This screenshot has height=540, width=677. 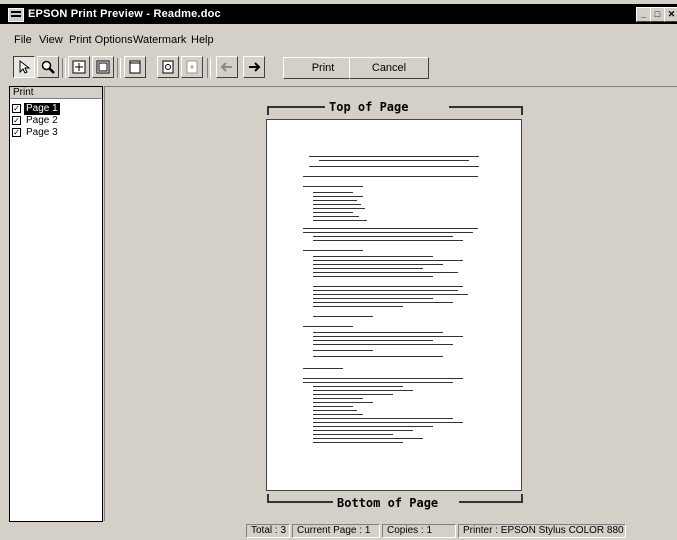 What do you see at coordinates (486, 107) in the screenshot?
I see `top-line-right` at bounding box center [486, 107].